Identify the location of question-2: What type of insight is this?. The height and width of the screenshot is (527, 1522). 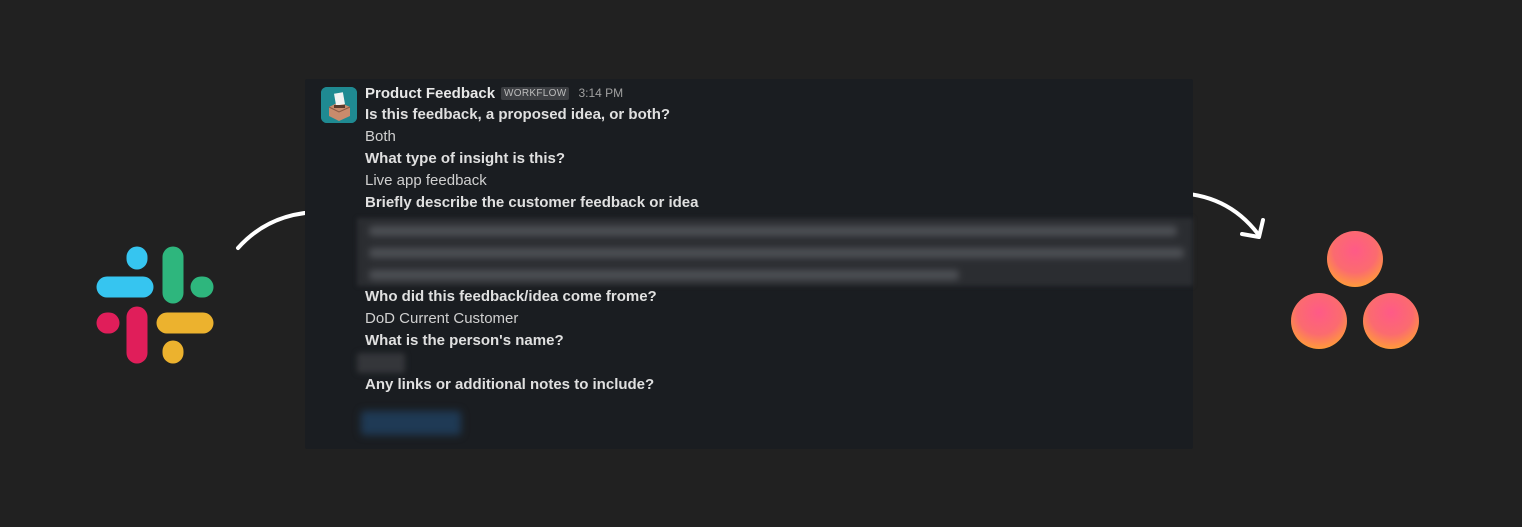
(465, 158).